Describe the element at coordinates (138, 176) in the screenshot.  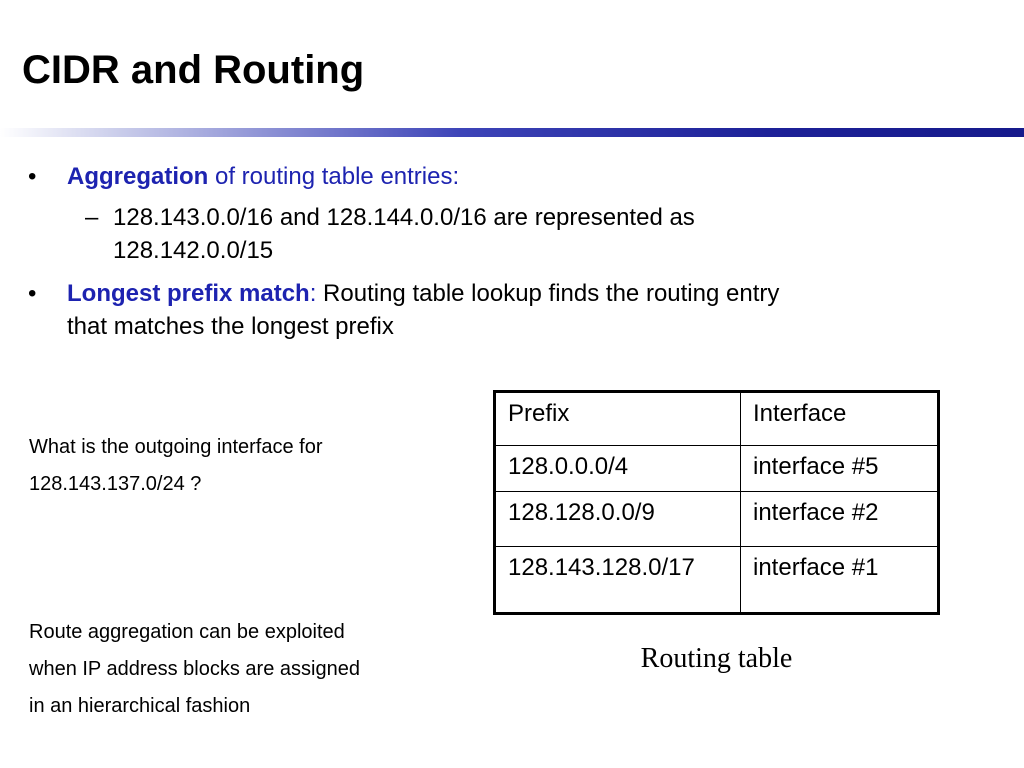
I see `bullet-emphasis: Aggregation` at that location.